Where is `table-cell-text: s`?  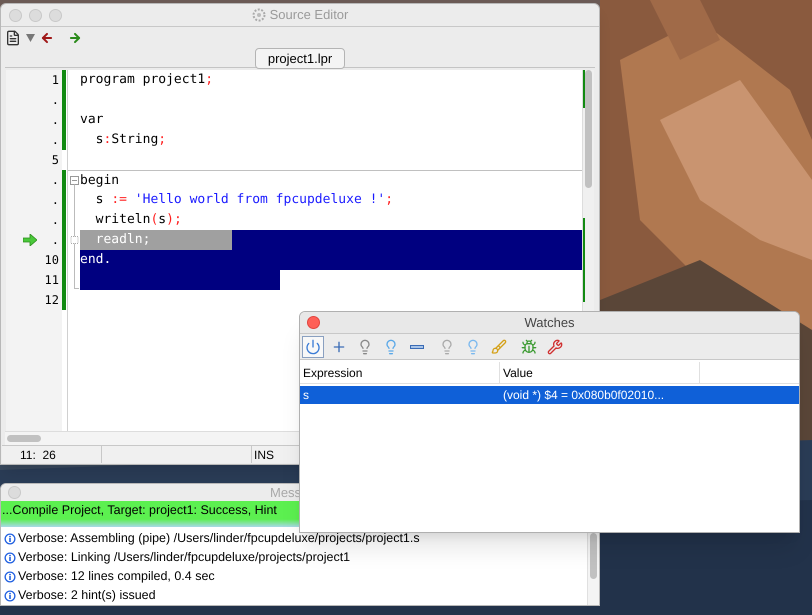
table-cell-text: s is located at coordinates (306, 395).